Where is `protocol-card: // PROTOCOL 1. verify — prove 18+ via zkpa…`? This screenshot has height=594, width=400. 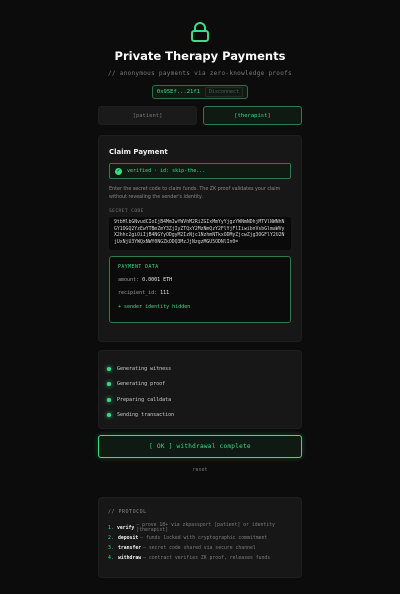 protocol-card: // PROTOCOL 1. verify — prove 18+ via zkpa… is located at coordinates (200, 537).